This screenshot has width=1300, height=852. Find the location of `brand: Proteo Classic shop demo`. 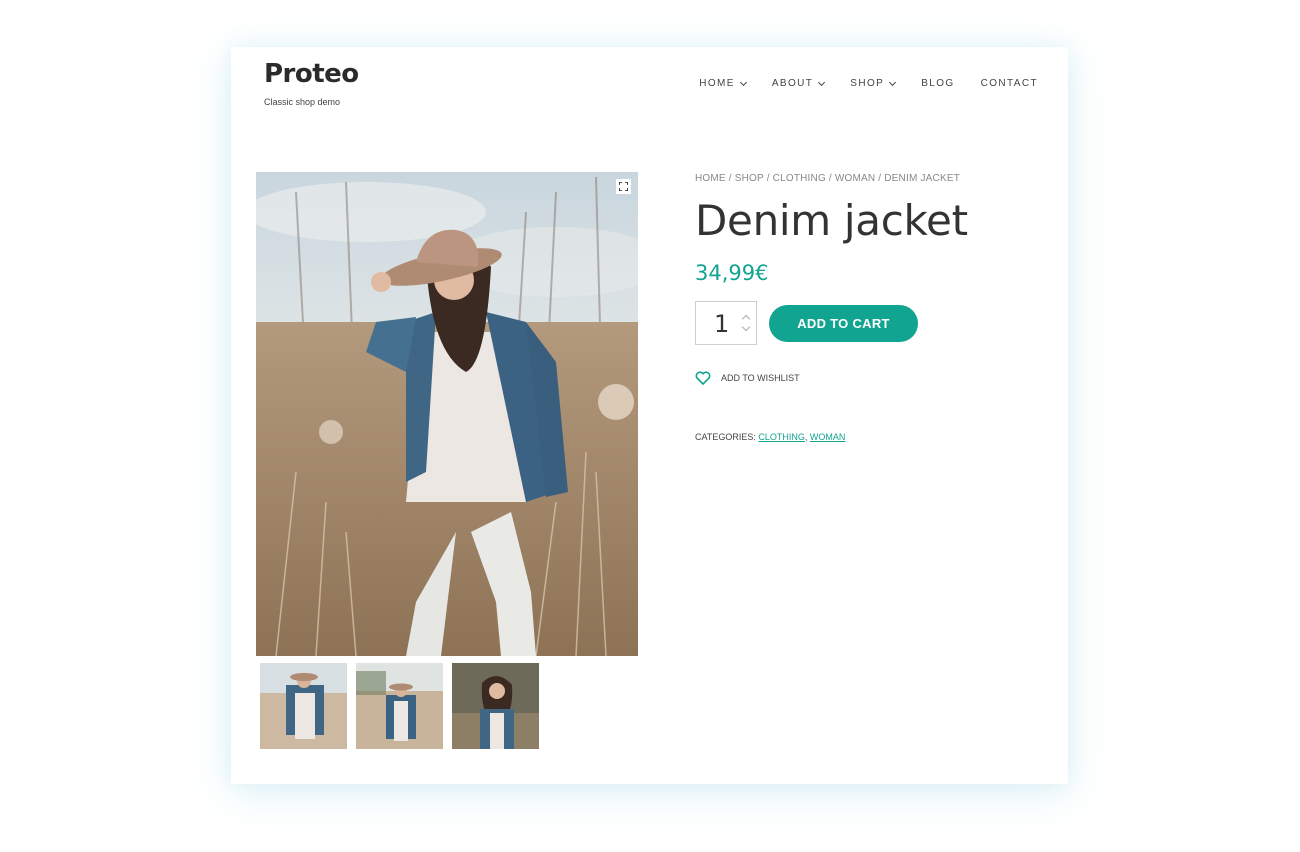

brand: Proteo Classic shop demo is located at coordinates (311, 83).